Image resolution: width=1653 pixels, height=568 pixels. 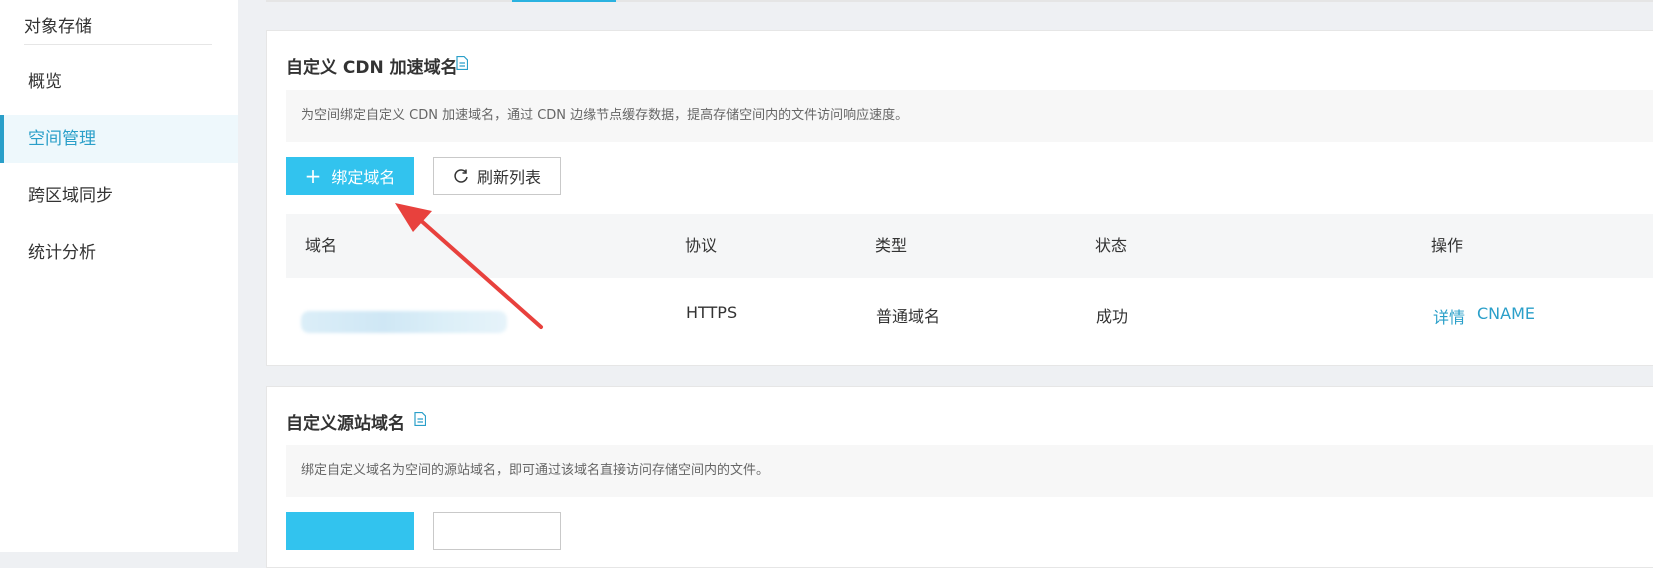 What do you see at coordinates (469, 266) in the screenshot?
I see `arrow-annotation` at bounding box center [469, 266].